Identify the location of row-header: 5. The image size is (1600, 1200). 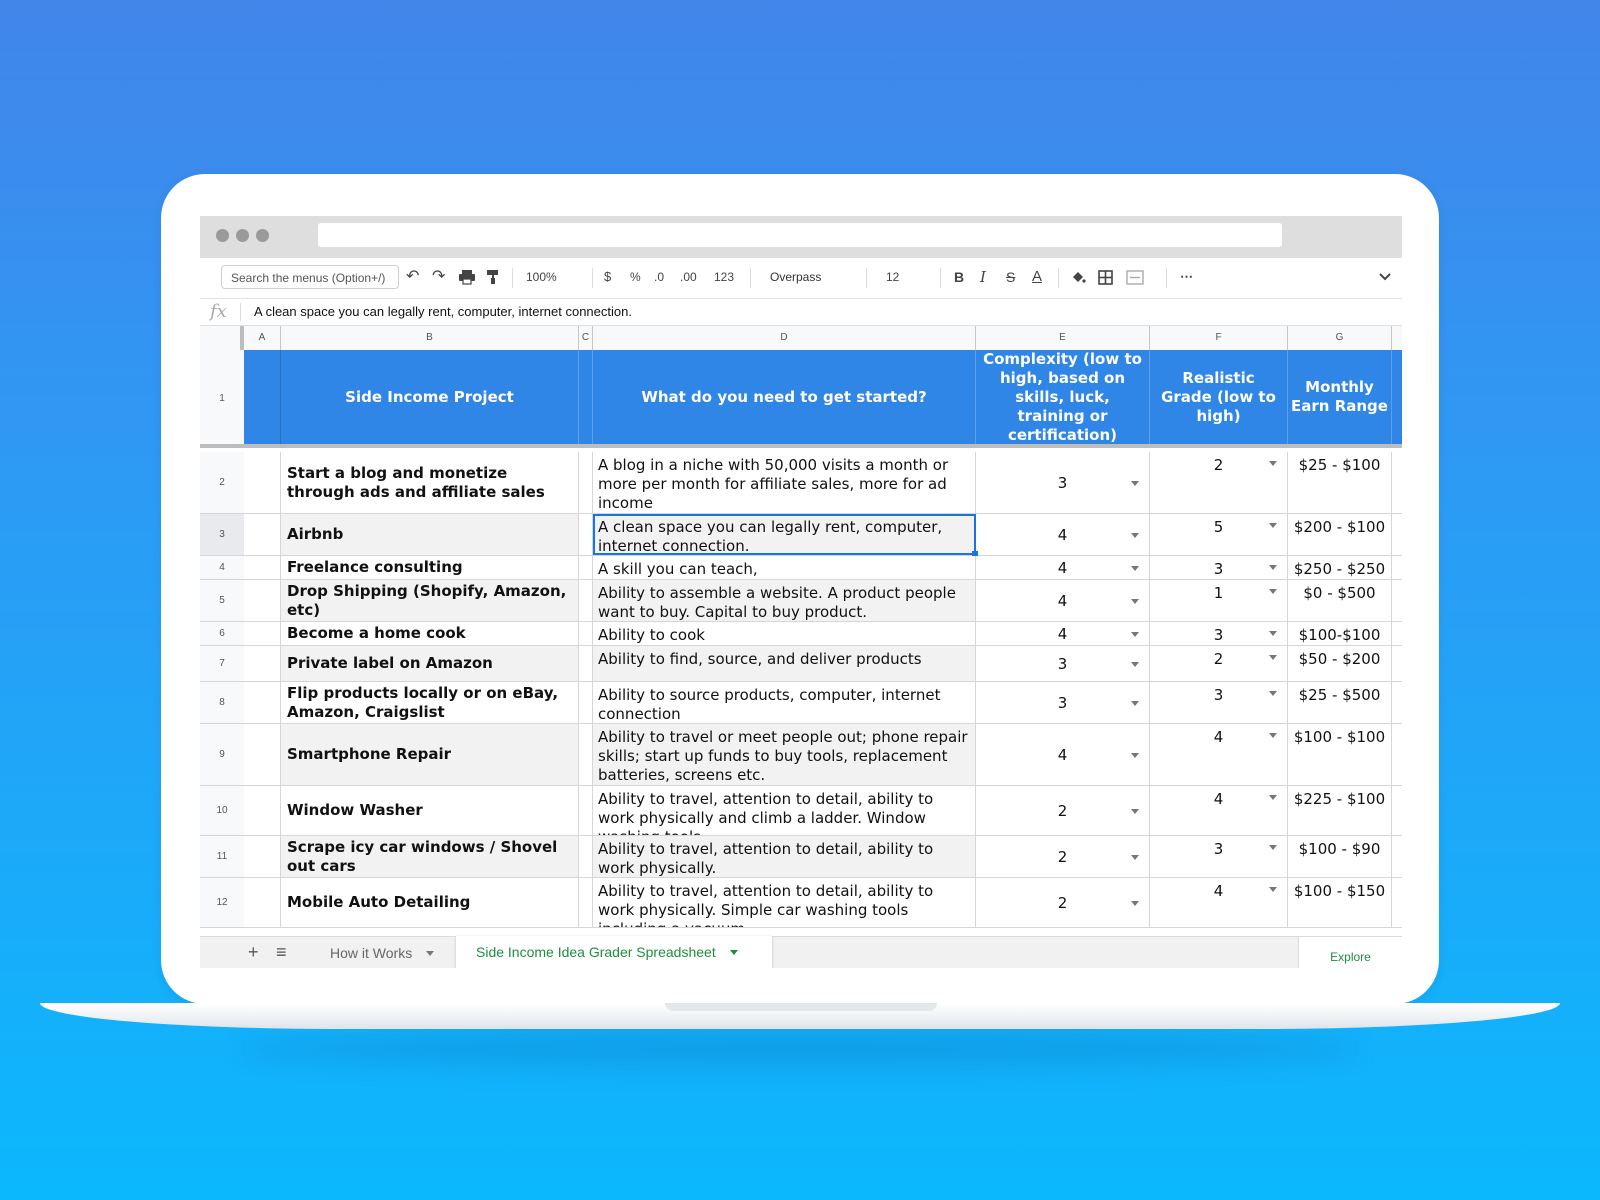
(222, 601).